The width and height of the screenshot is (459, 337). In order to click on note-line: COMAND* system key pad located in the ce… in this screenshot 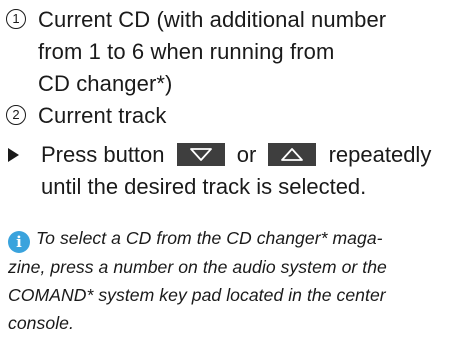, I will do `click(197, 295)`.